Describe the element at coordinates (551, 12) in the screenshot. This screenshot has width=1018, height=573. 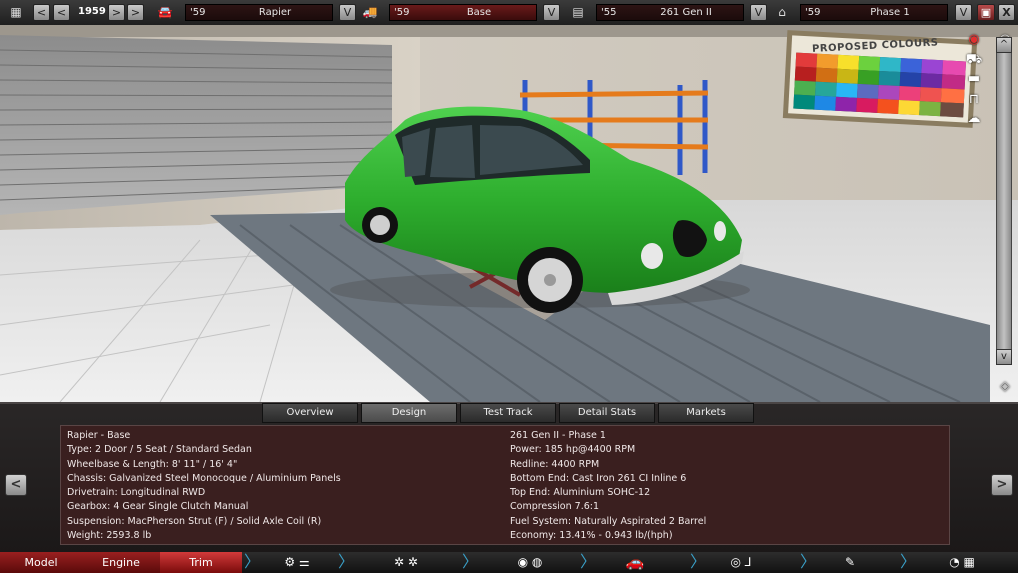
I see `trim-dropdown-button: V` at that location.